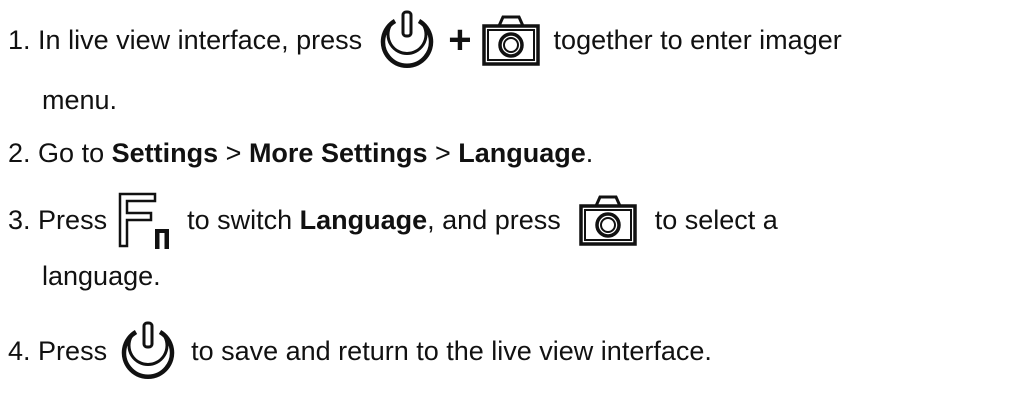  What do you see at coordinates (145, 220) in the screenshot?
I see `fn-button-icon` at bounding box center [145, 220].